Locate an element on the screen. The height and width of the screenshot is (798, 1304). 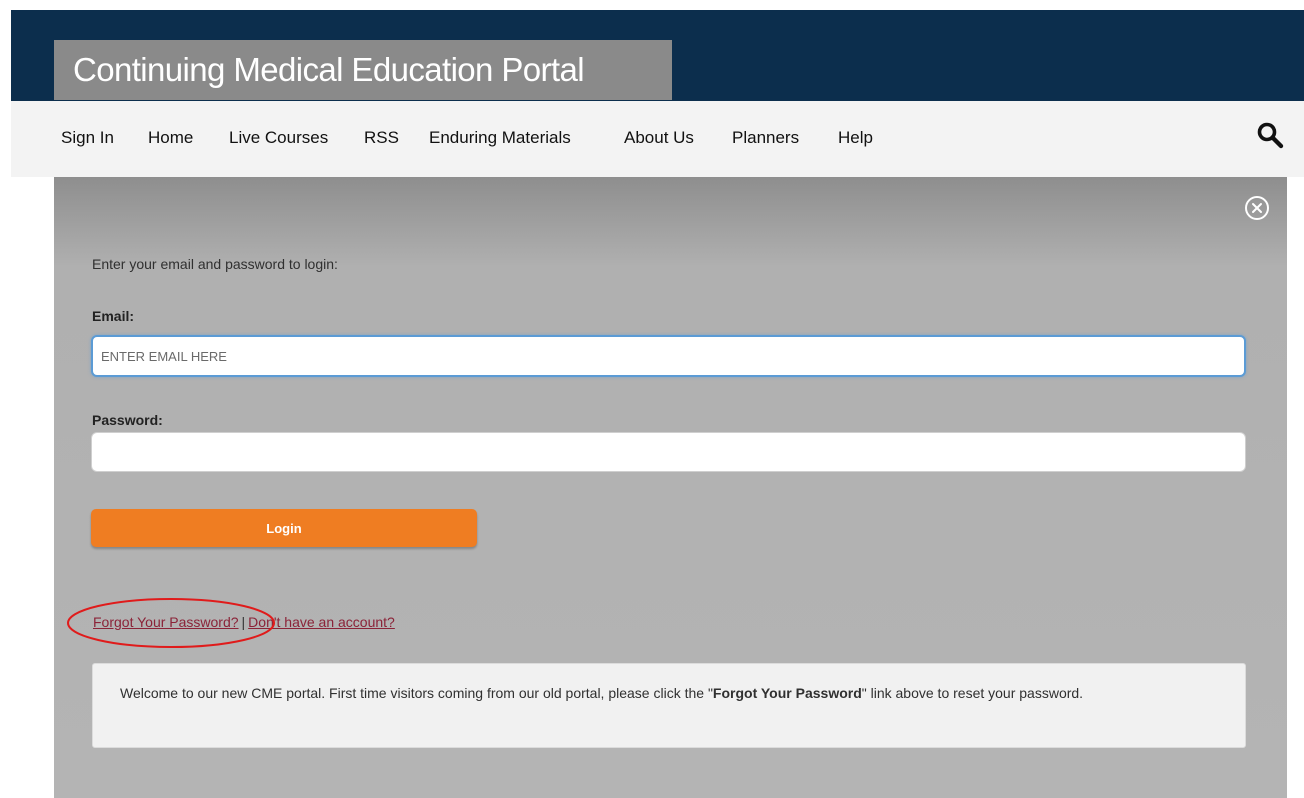
site-title-box: Continuing Medical Education Portal is located at coordinates (363, 70).